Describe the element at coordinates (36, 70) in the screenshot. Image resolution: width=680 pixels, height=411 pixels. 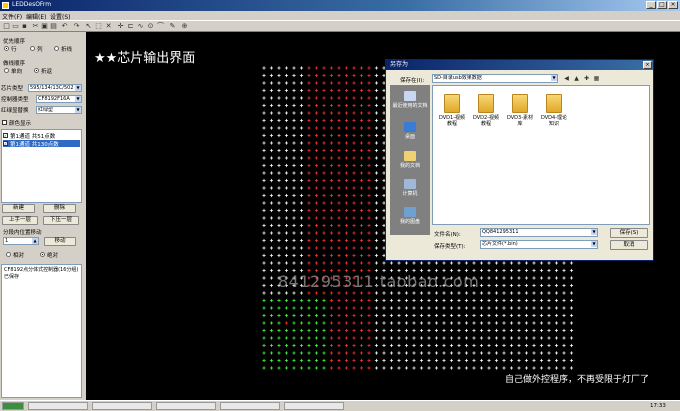
I see `scan-return-radio` at that location.